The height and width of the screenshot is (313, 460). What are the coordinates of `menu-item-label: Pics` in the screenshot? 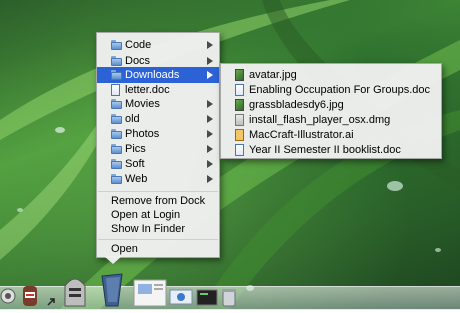 It's located at (135, 149).